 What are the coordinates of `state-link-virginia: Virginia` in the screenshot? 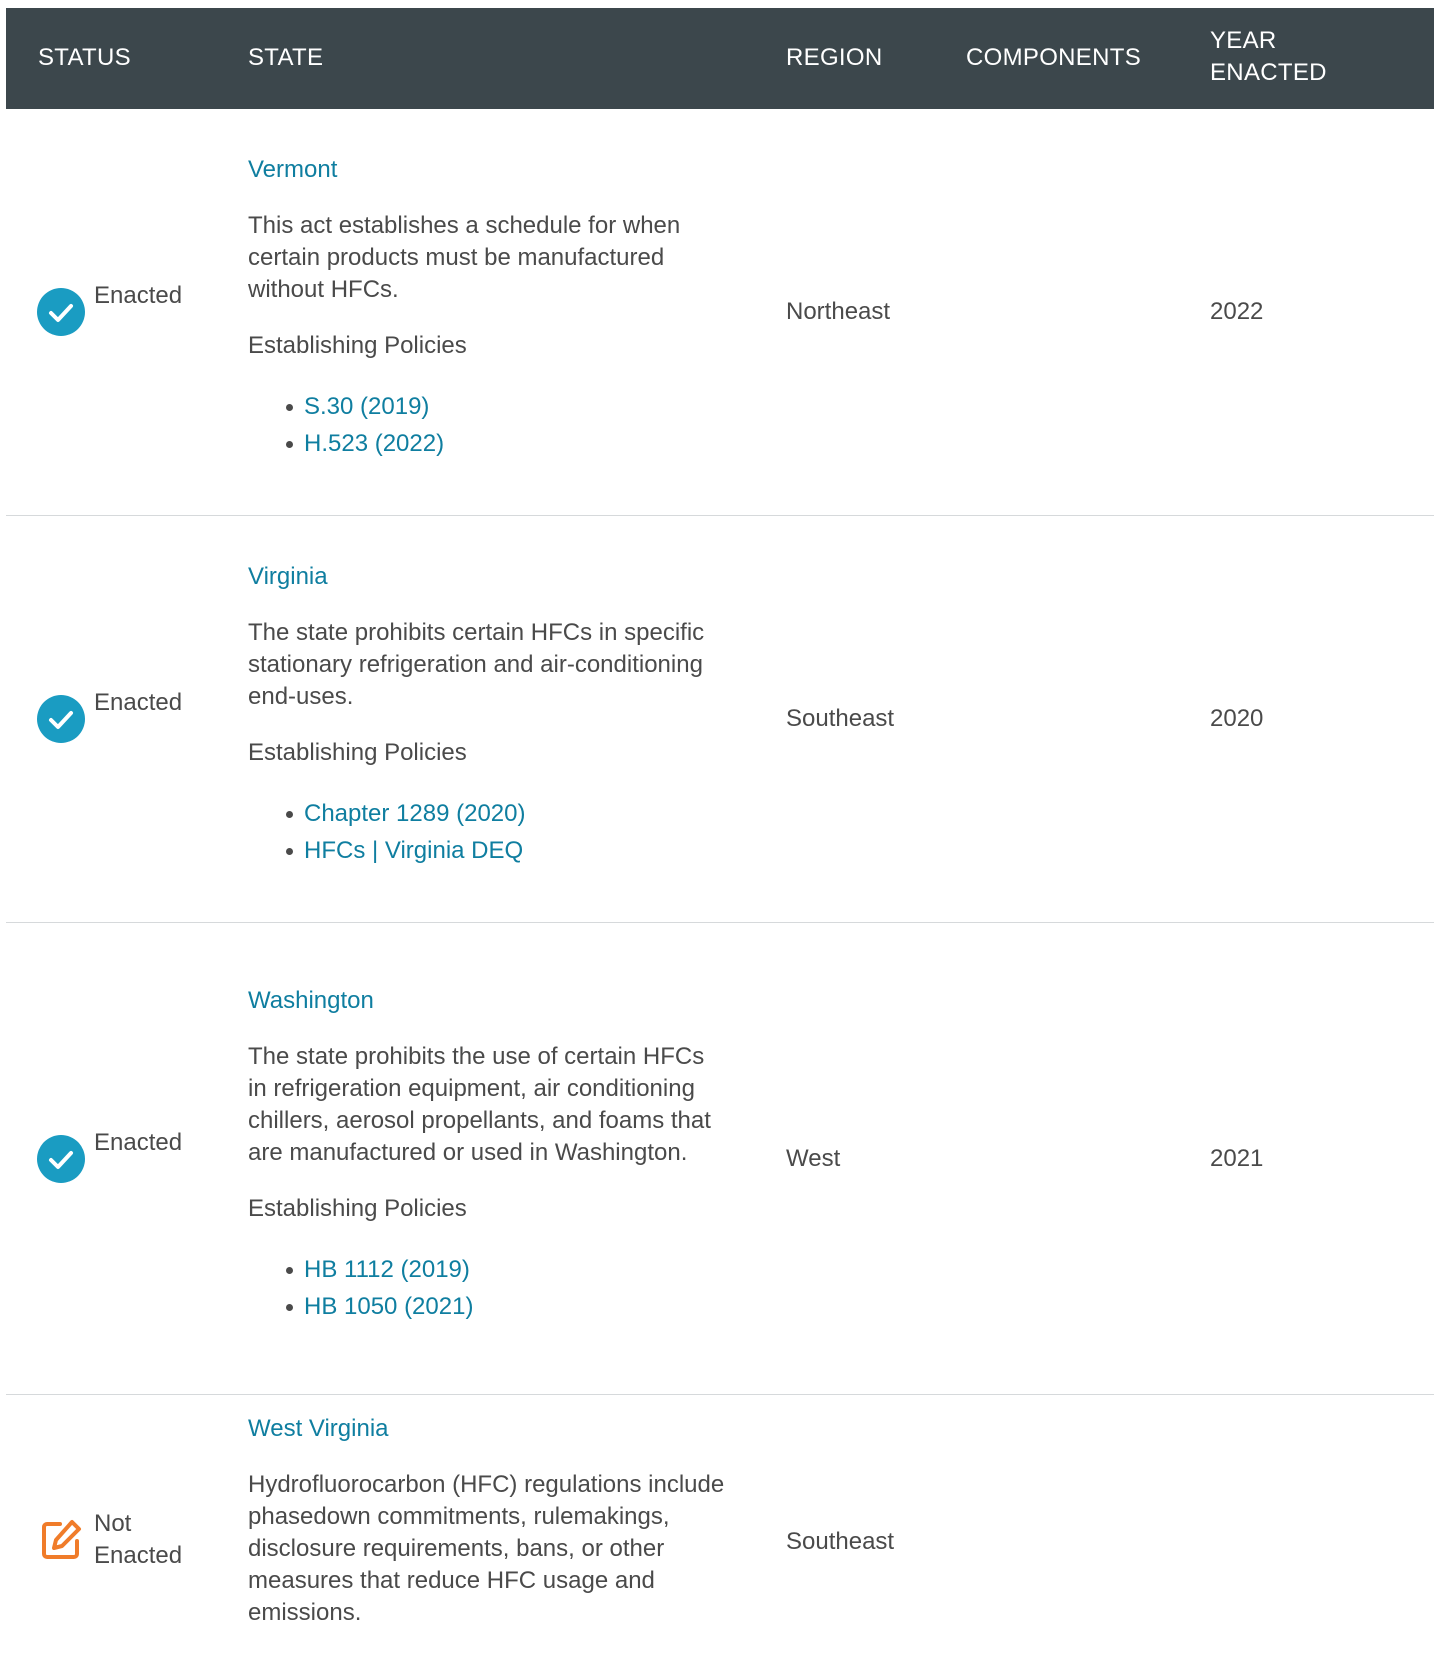 It's located at (498, 577).